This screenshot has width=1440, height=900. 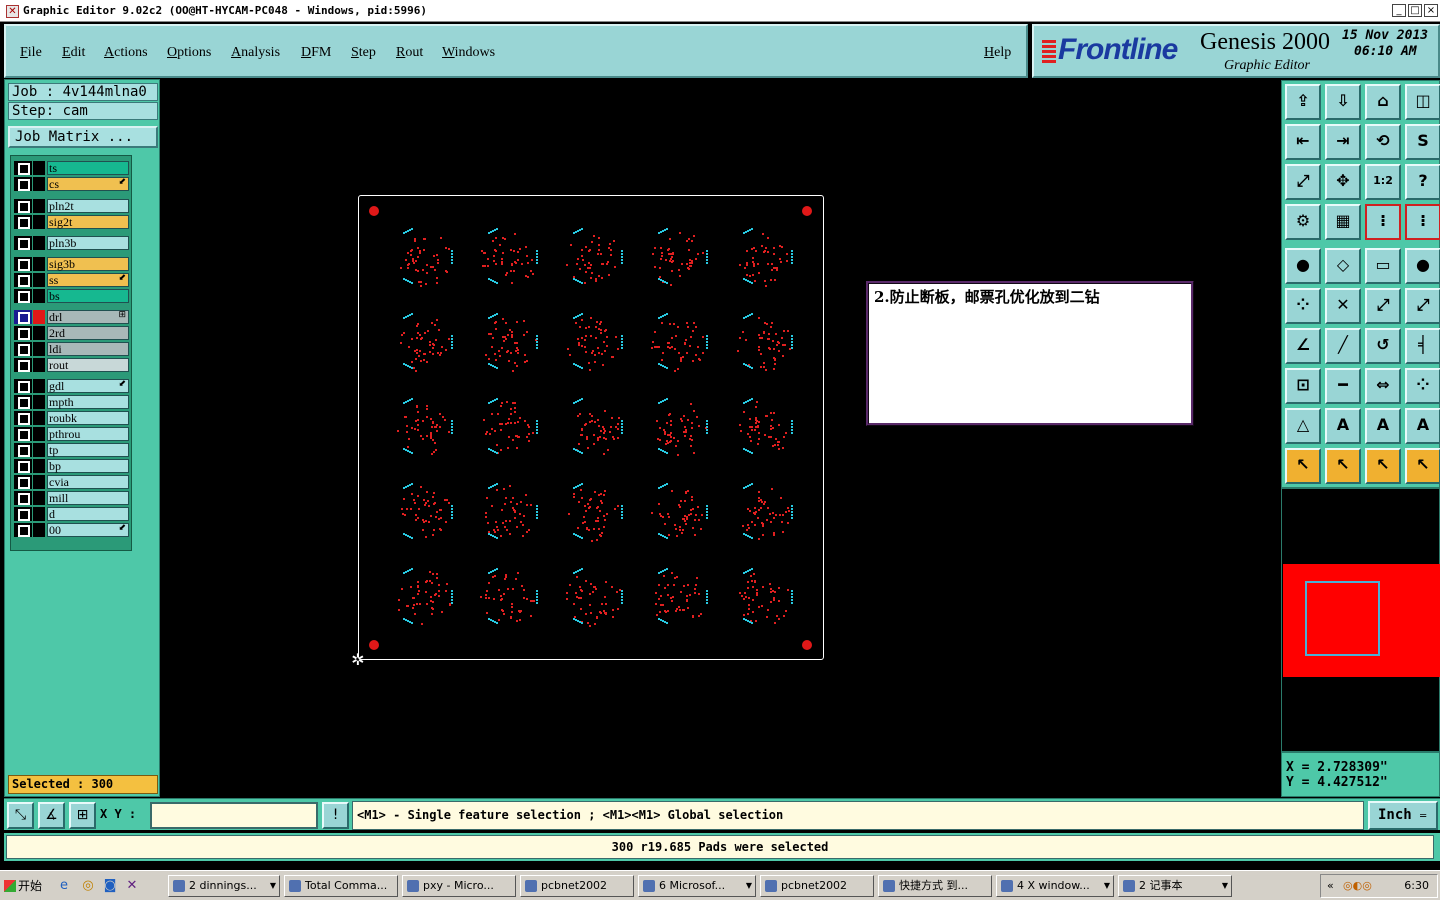 I want to click on pad-tools-icon: ⊡, so click(x=1303, y=386).